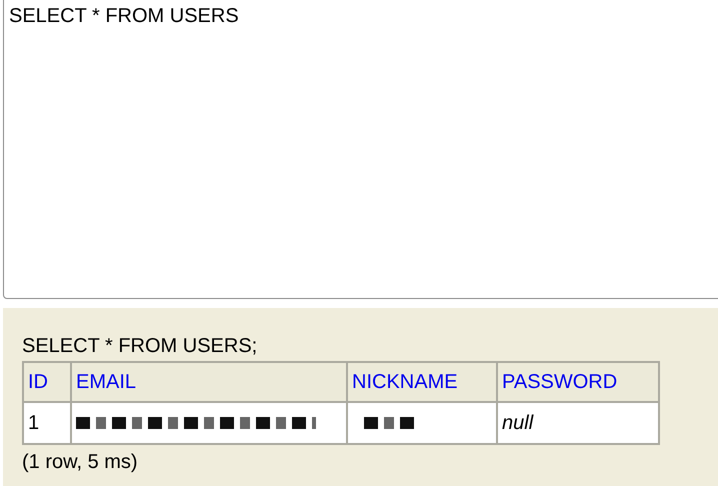 The height and width of the screenshot is (486, 718). I want to click on column-header: EMAIL, so click(209, 382).